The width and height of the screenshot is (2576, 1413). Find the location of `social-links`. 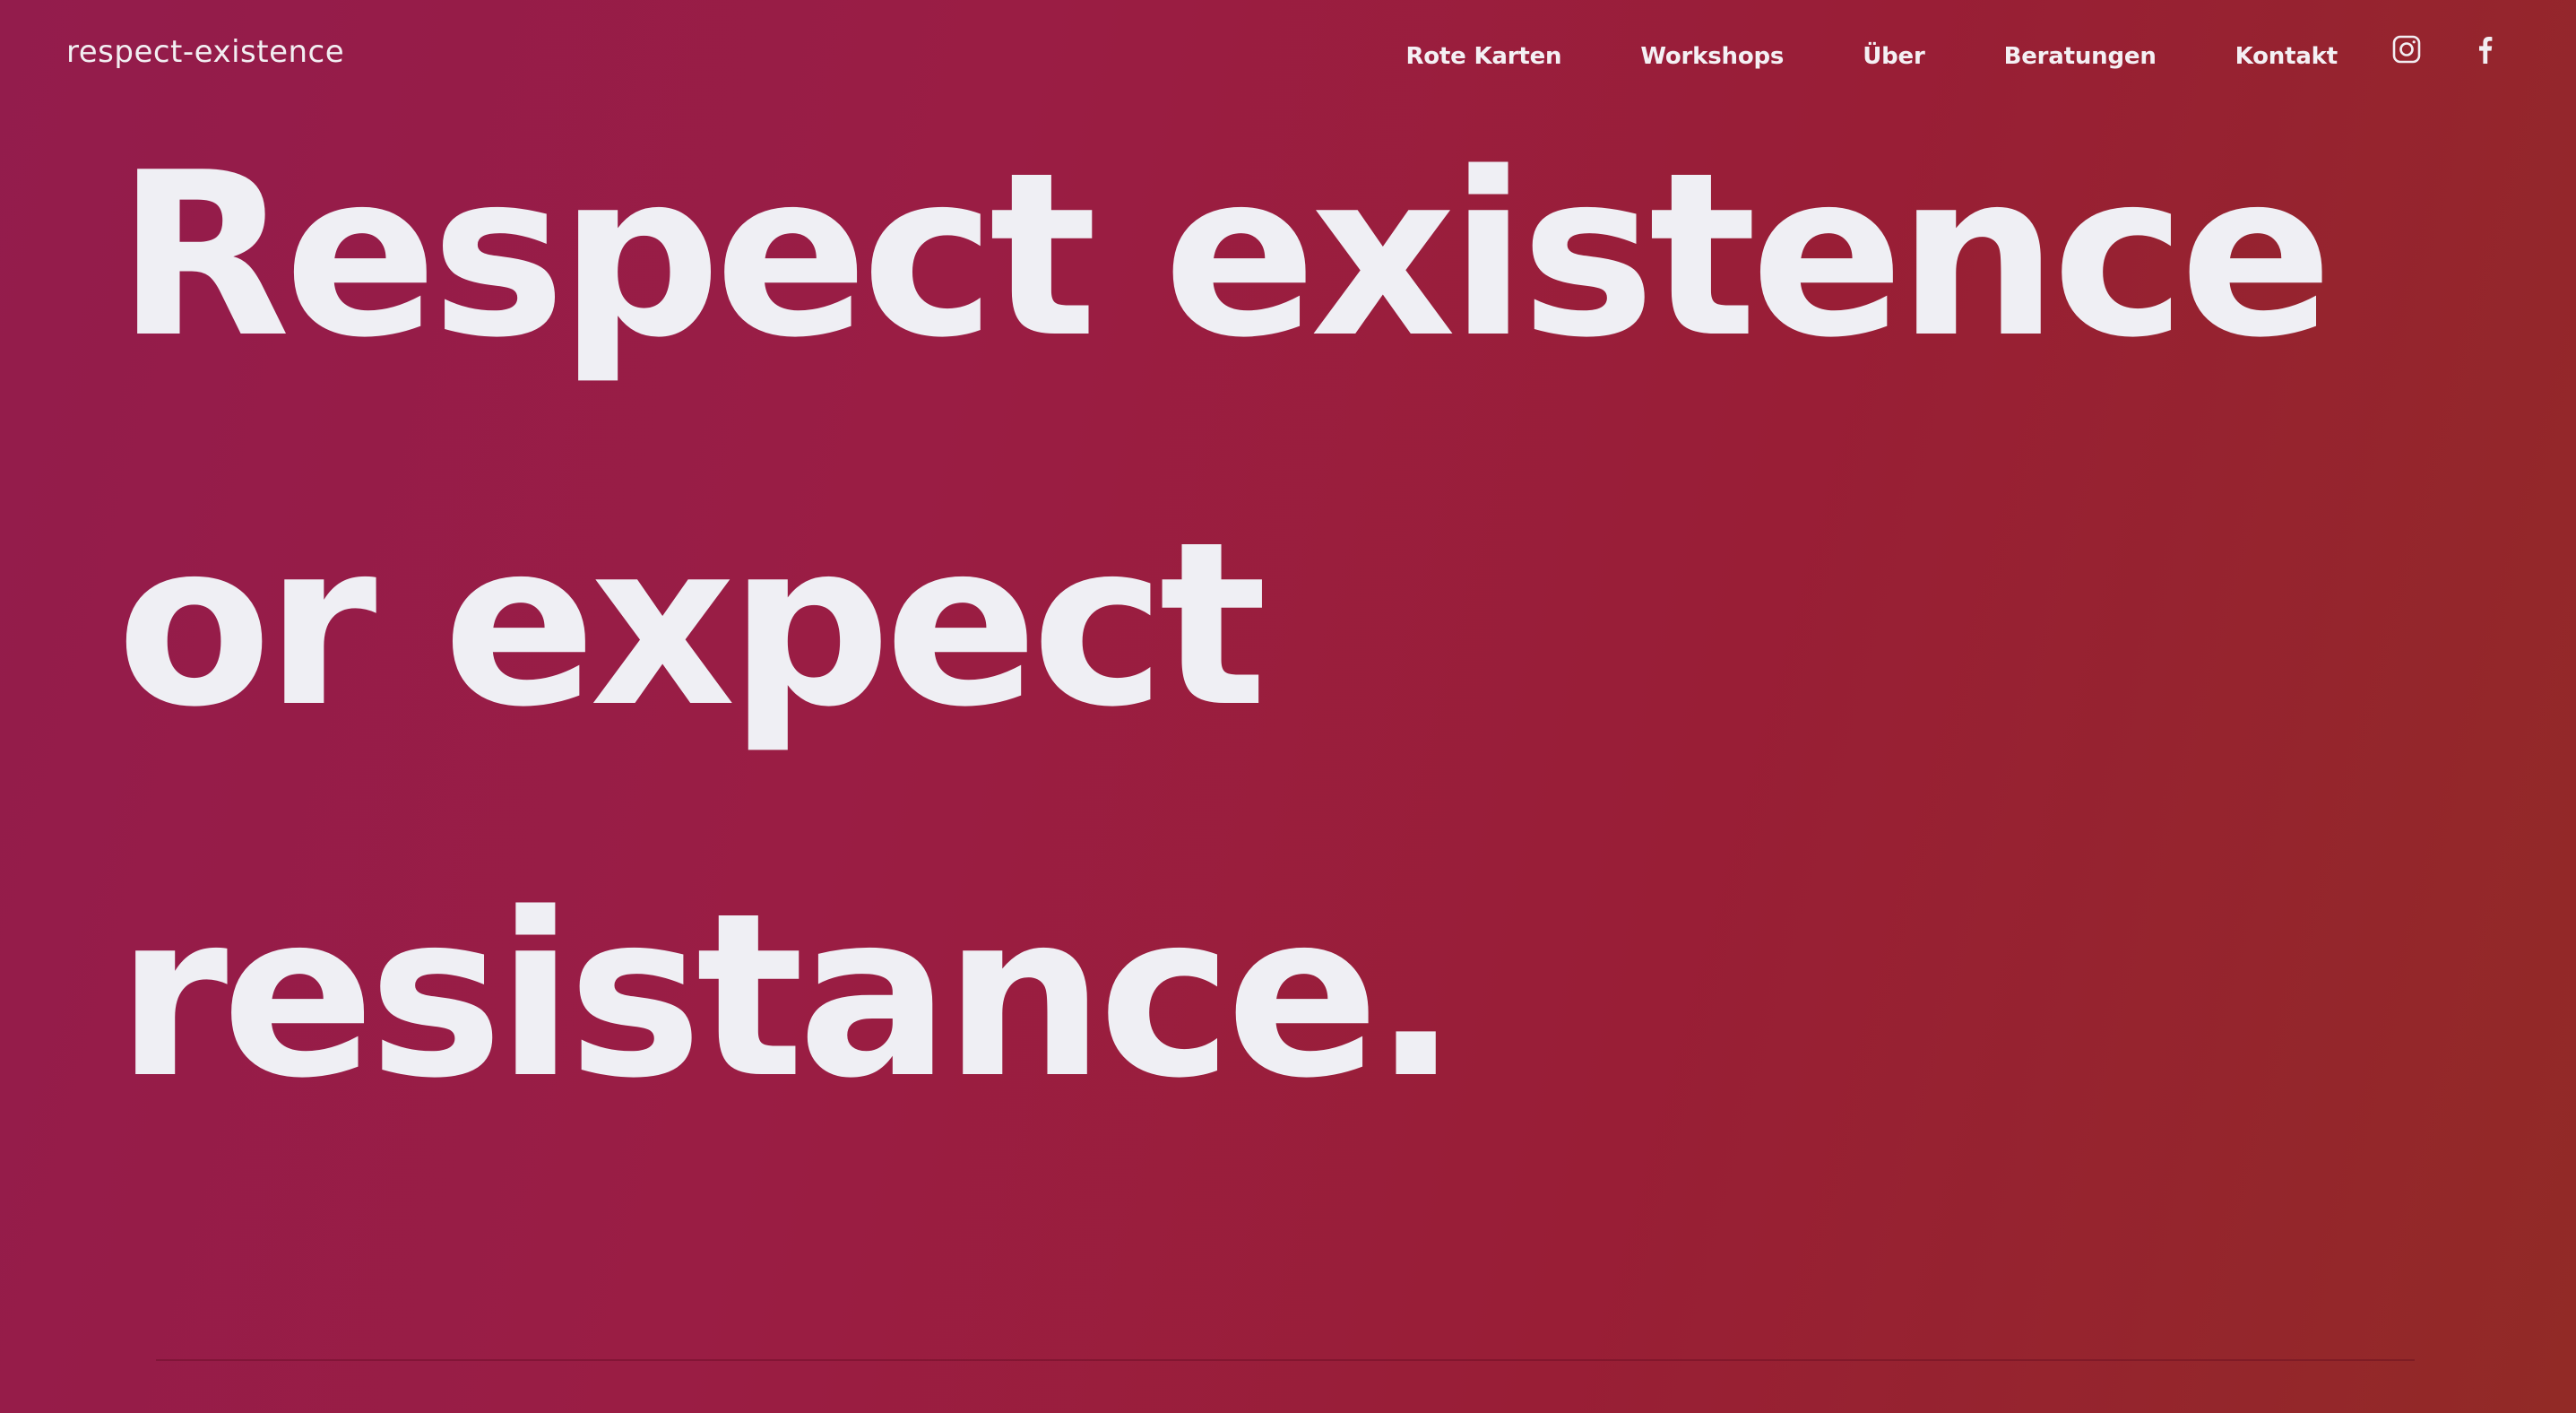

social-links is located at coordinates (2446, 49).